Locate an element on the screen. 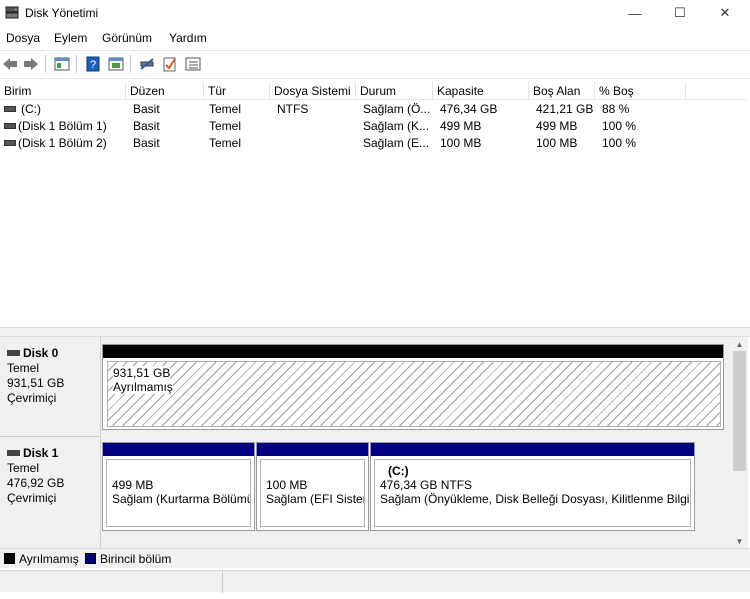 The image size is (750, 599). view-button is located at coordinates (116, 64).